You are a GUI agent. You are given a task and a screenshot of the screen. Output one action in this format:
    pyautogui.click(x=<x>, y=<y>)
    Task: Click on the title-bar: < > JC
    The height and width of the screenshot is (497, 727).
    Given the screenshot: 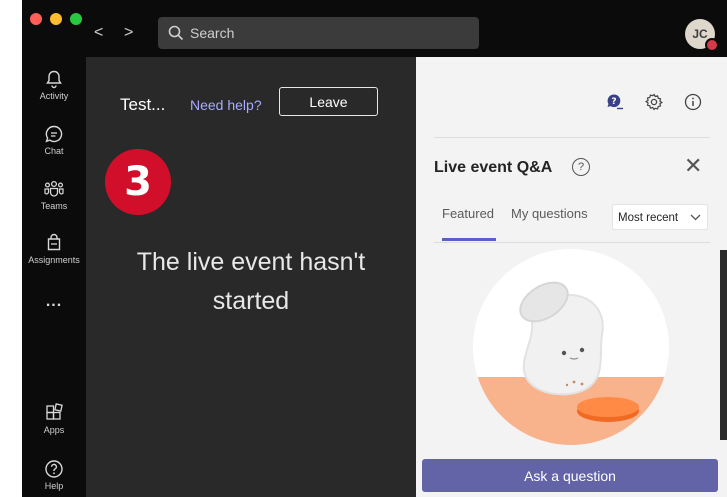 What is the action you would take?
    pyautogui.click(x=374, y=32)
    